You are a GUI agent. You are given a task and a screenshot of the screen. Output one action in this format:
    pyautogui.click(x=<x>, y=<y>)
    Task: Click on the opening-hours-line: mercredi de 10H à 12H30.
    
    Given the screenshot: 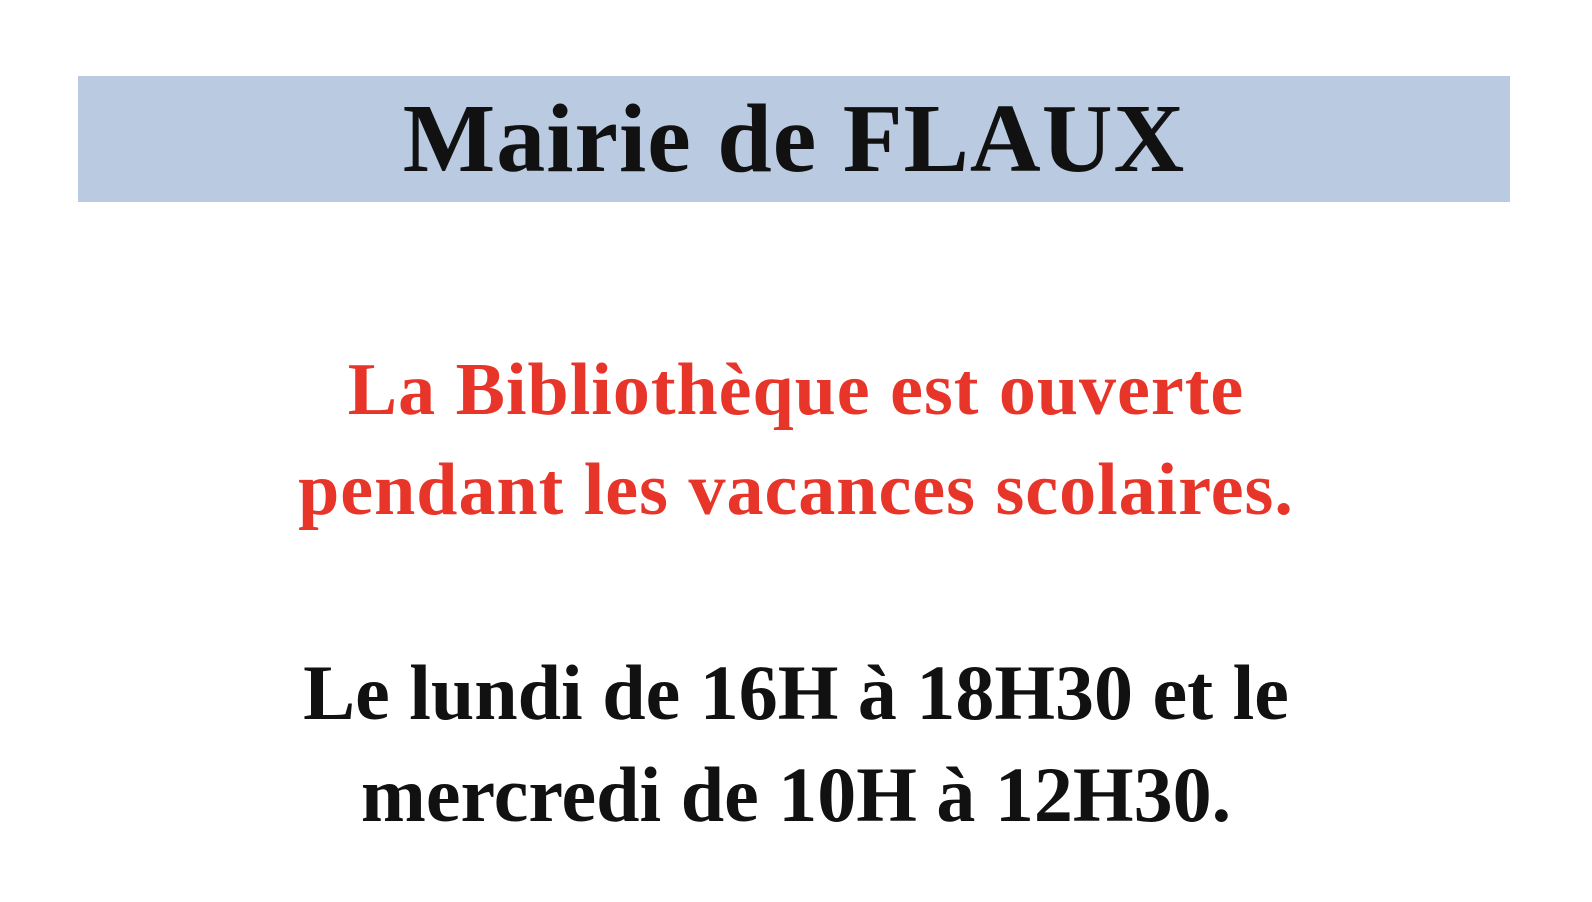 What is the action you would take?
    pyautogui.click(x=796, y=794)
    